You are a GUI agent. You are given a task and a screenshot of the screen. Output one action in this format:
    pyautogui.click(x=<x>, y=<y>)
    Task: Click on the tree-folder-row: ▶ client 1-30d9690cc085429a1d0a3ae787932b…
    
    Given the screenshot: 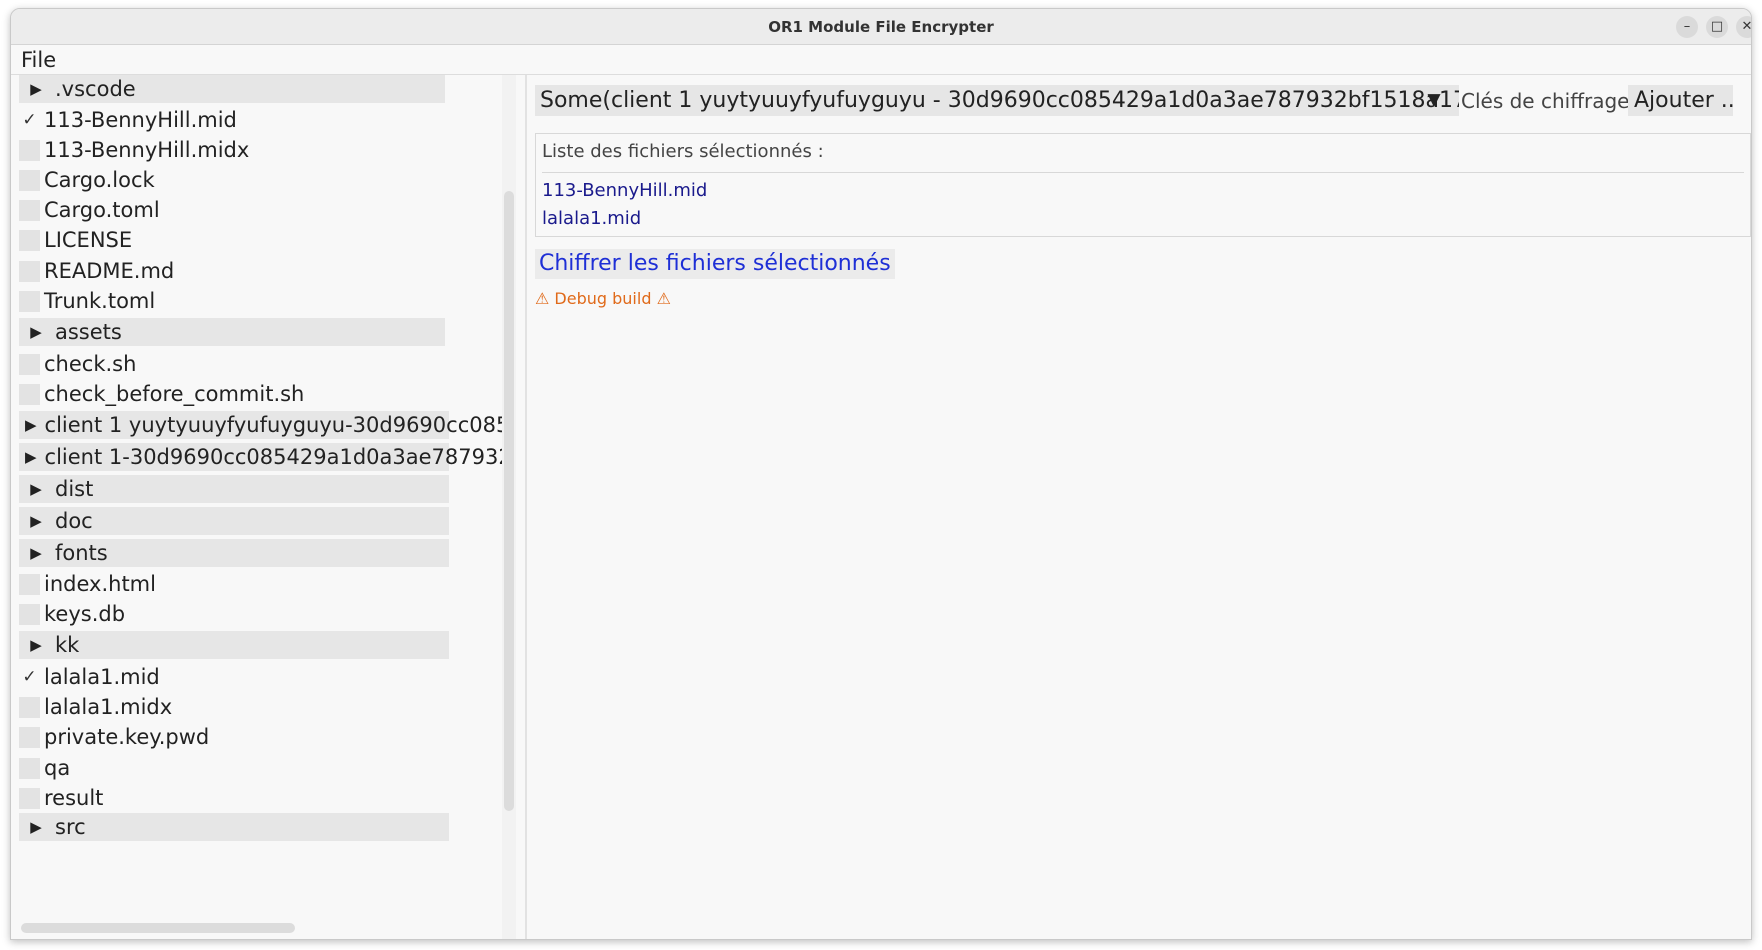 What is the action you would take?
    pyautogui.click(x=264, y=457)
    